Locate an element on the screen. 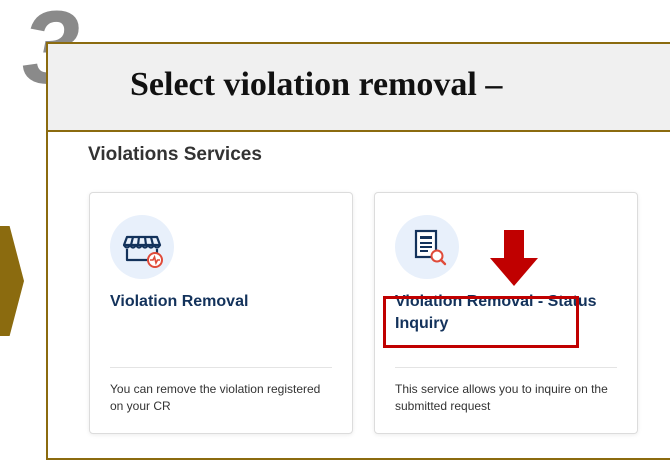  card-title: Violation Removal is located at coordinates (225, 302).